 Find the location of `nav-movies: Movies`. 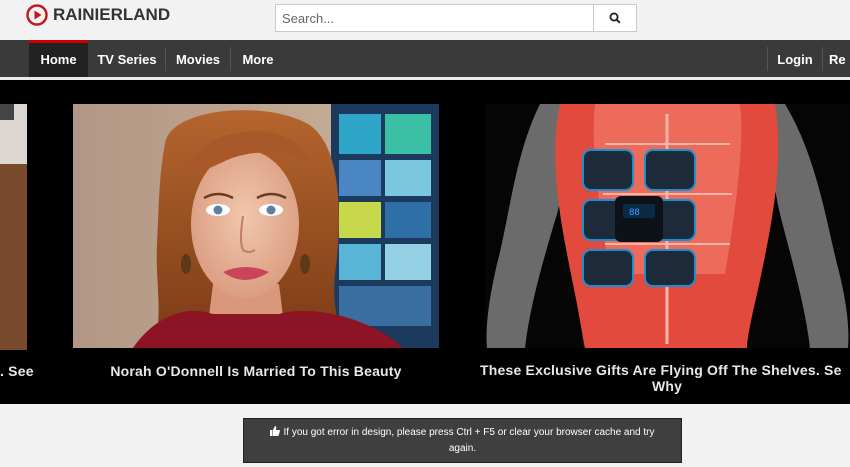

nav-movies: Movies is located at coordinates (198, 58).